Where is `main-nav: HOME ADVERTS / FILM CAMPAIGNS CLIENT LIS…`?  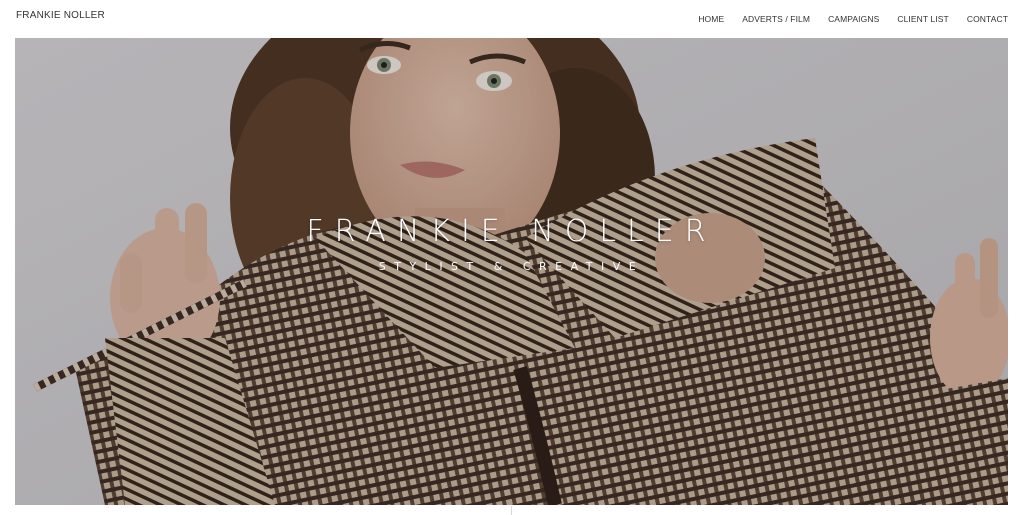 main-nav: HOME ADVERTS / FILM CAMPAIGNS CLIENT LIS… is located at coordinates (844, 19).